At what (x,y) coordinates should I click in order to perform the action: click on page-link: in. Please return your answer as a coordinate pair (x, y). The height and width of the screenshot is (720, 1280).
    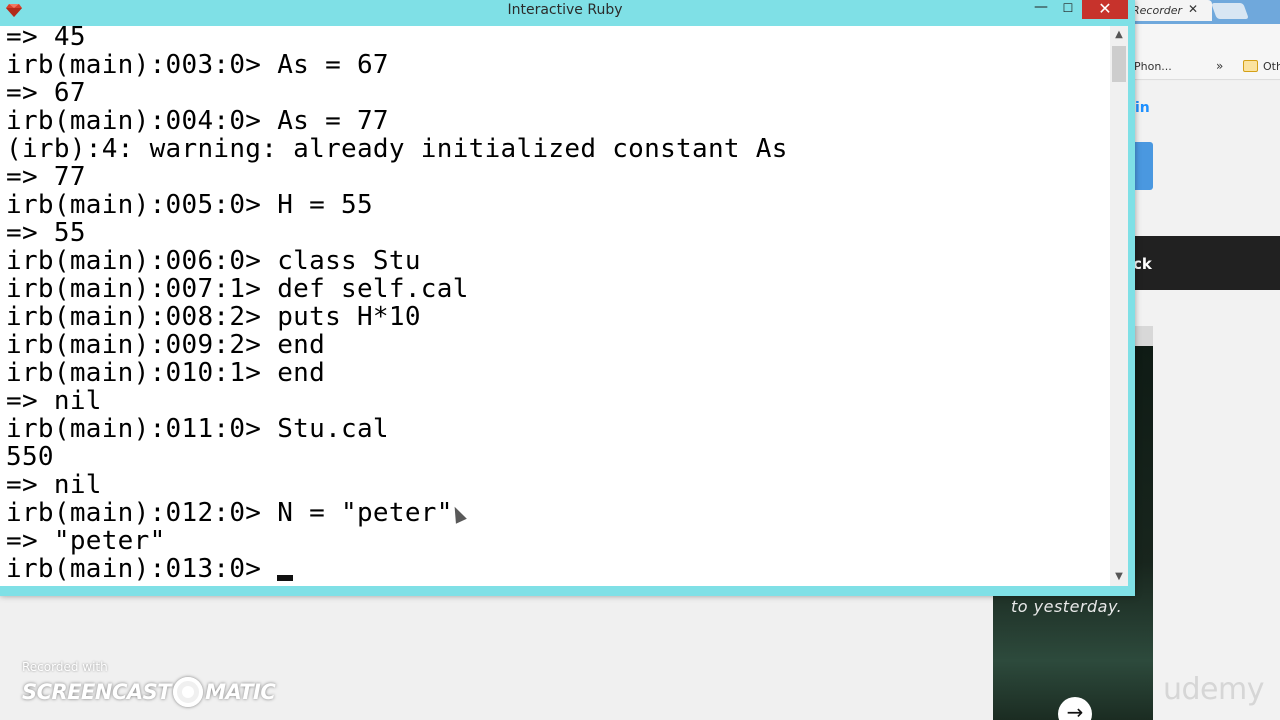
    Looking at the image, I should click on (1142, 108).